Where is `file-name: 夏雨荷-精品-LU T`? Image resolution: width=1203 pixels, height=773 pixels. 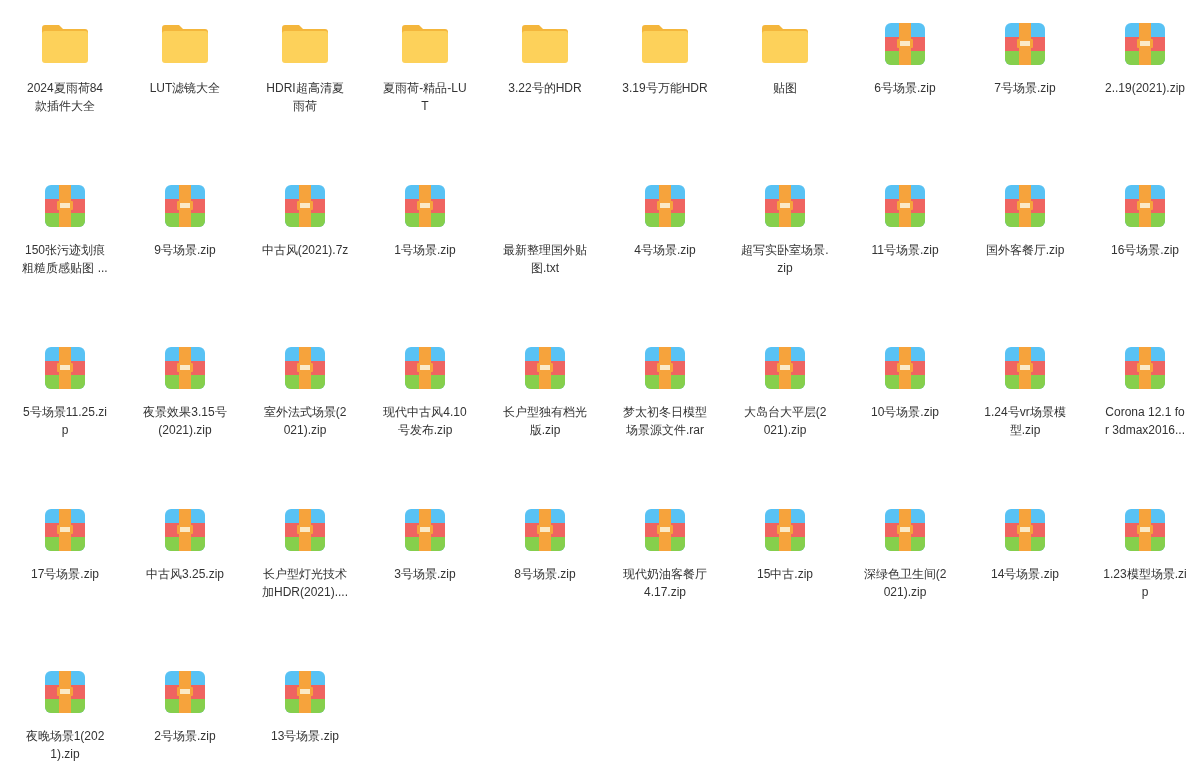 file-name: 夏雨荷-精品-LU T is located at coordinates (425, 97).